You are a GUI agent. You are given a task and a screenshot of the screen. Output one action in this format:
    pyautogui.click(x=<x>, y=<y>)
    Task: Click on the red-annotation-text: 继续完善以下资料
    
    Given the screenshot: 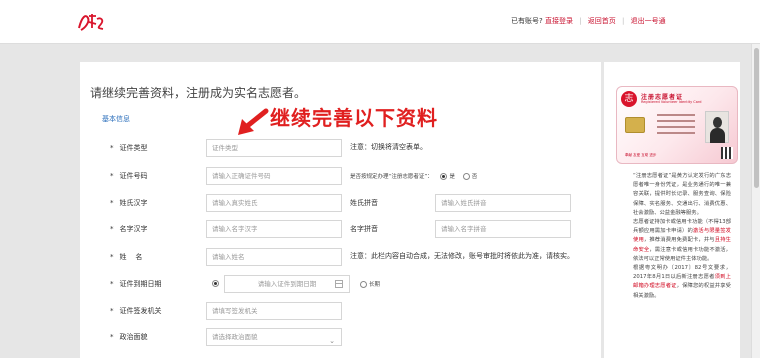 What is the action you would take?
    pyautogui.click(x=354, y=118)
    